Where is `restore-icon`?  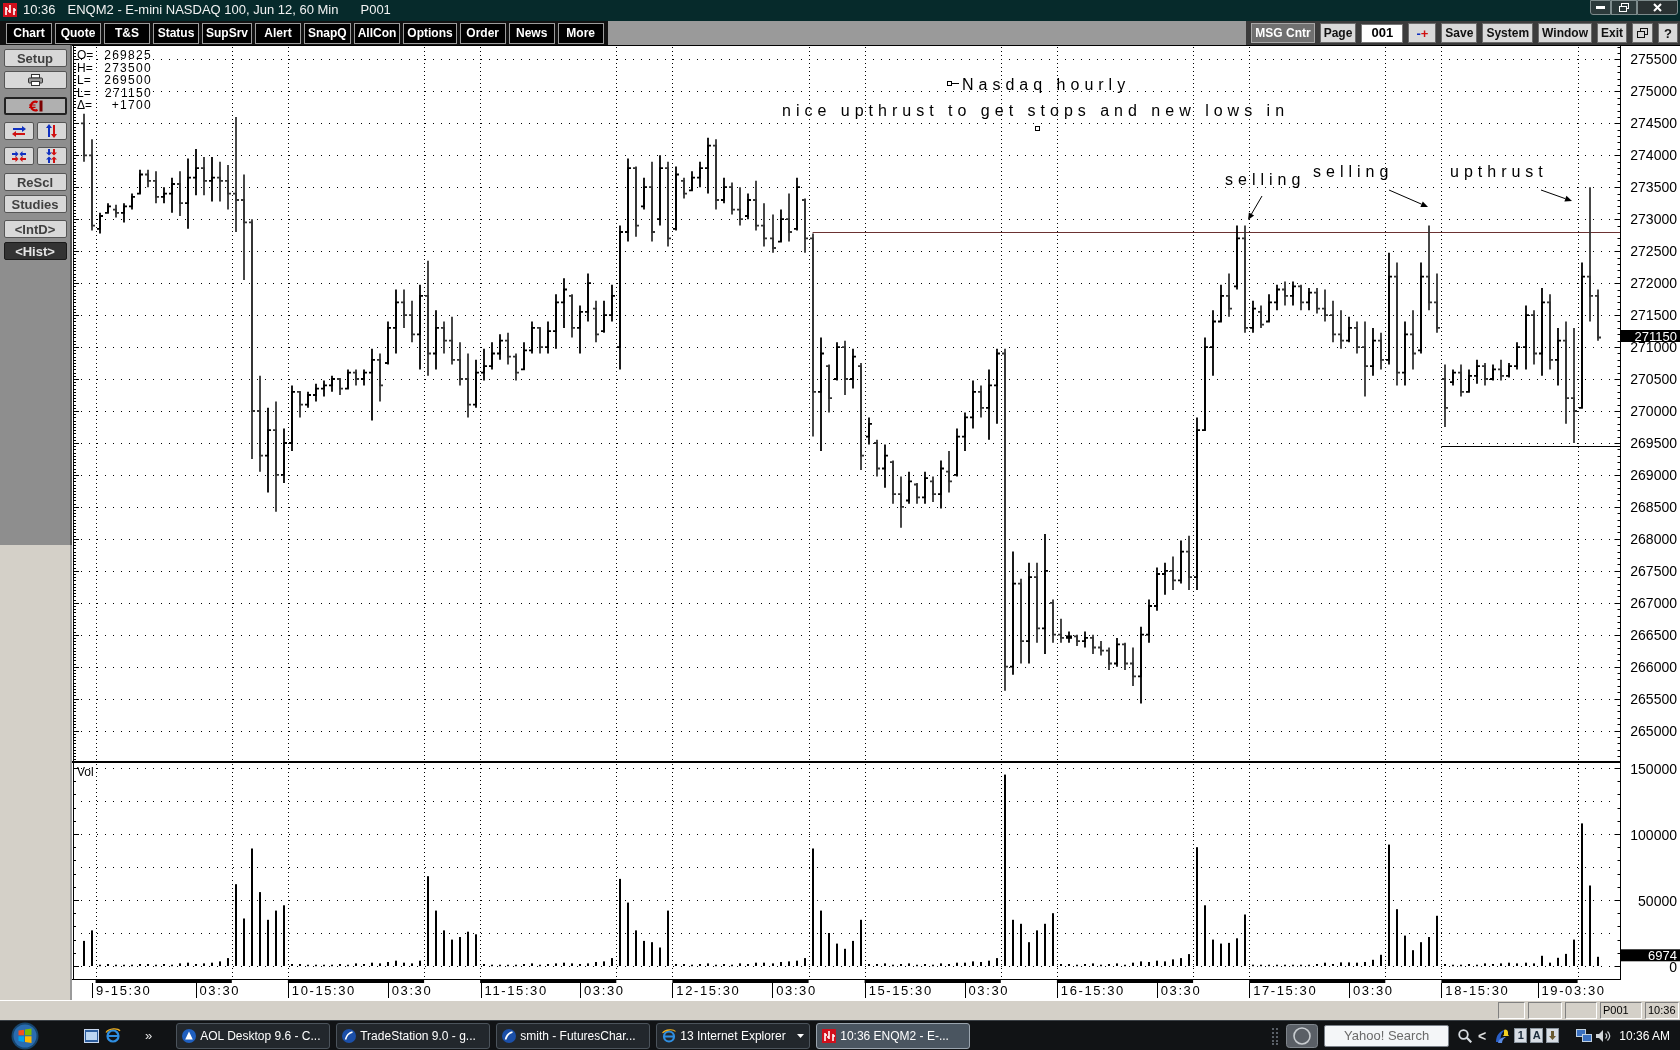 restore-icon is located at coordinates (1624, 7).